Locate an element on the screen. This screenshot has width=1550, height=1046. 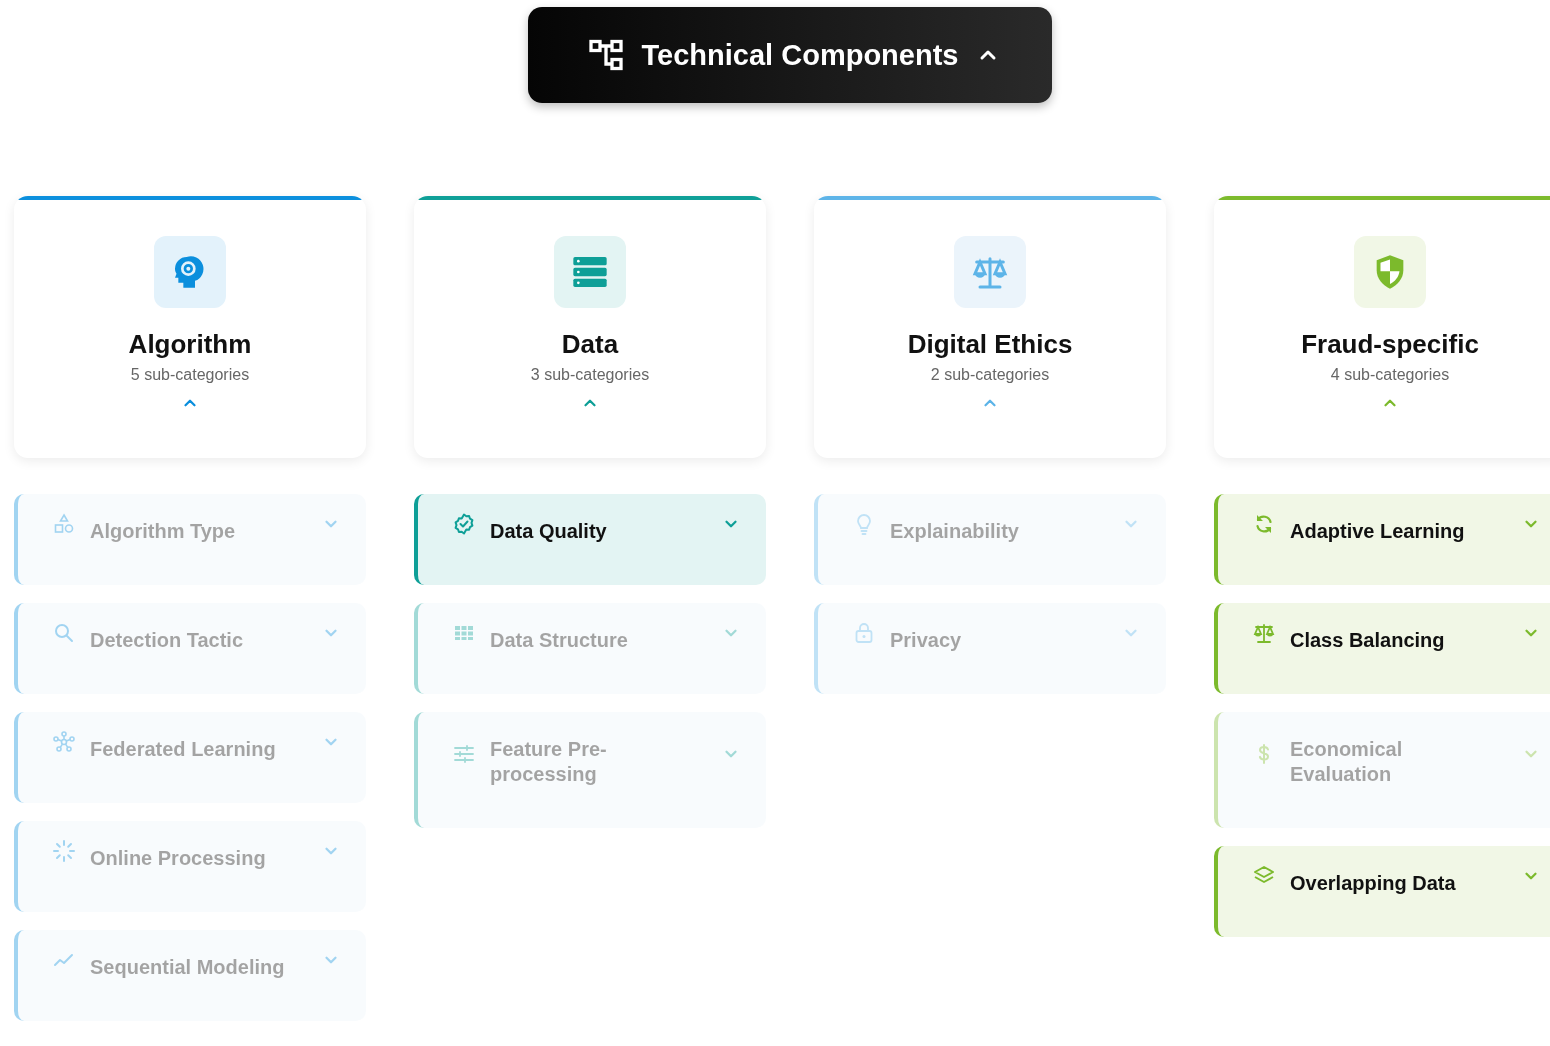
category-card: Data 3 sub-categories is located at coordinates (590, 327).